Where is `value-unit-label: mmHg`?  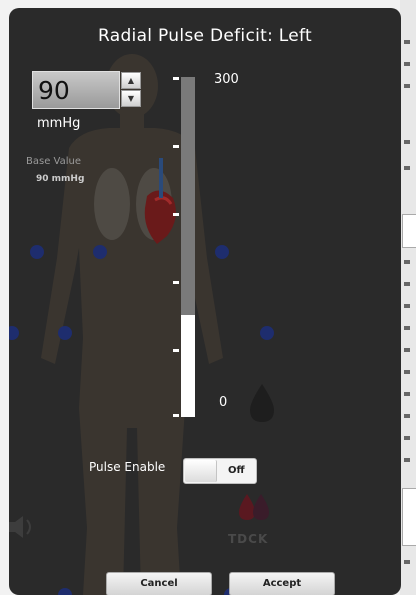 value-unit-label: mmHg is located at coordinates (59, 123).